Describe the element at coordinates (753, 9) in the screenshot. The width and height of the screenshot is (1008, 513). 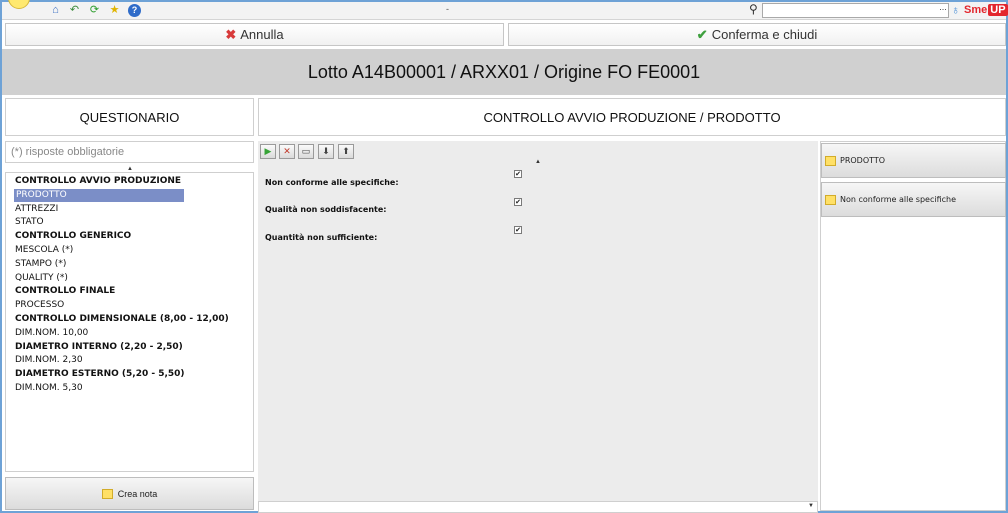
I see `search-icon: ⚲` at that location.